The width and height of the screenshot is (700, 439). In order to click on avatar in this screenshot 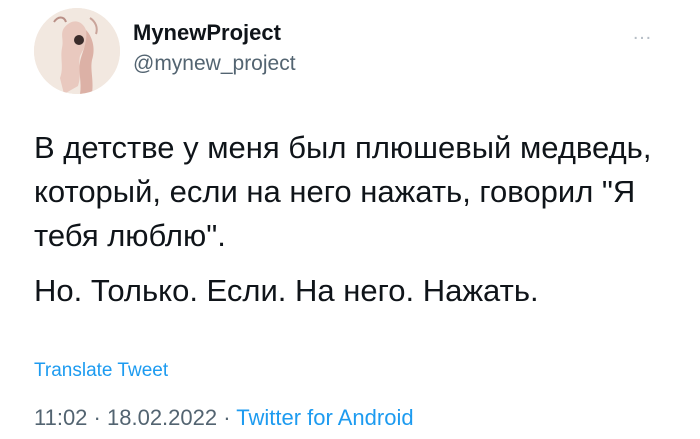, I will do `click(77, 51)`.